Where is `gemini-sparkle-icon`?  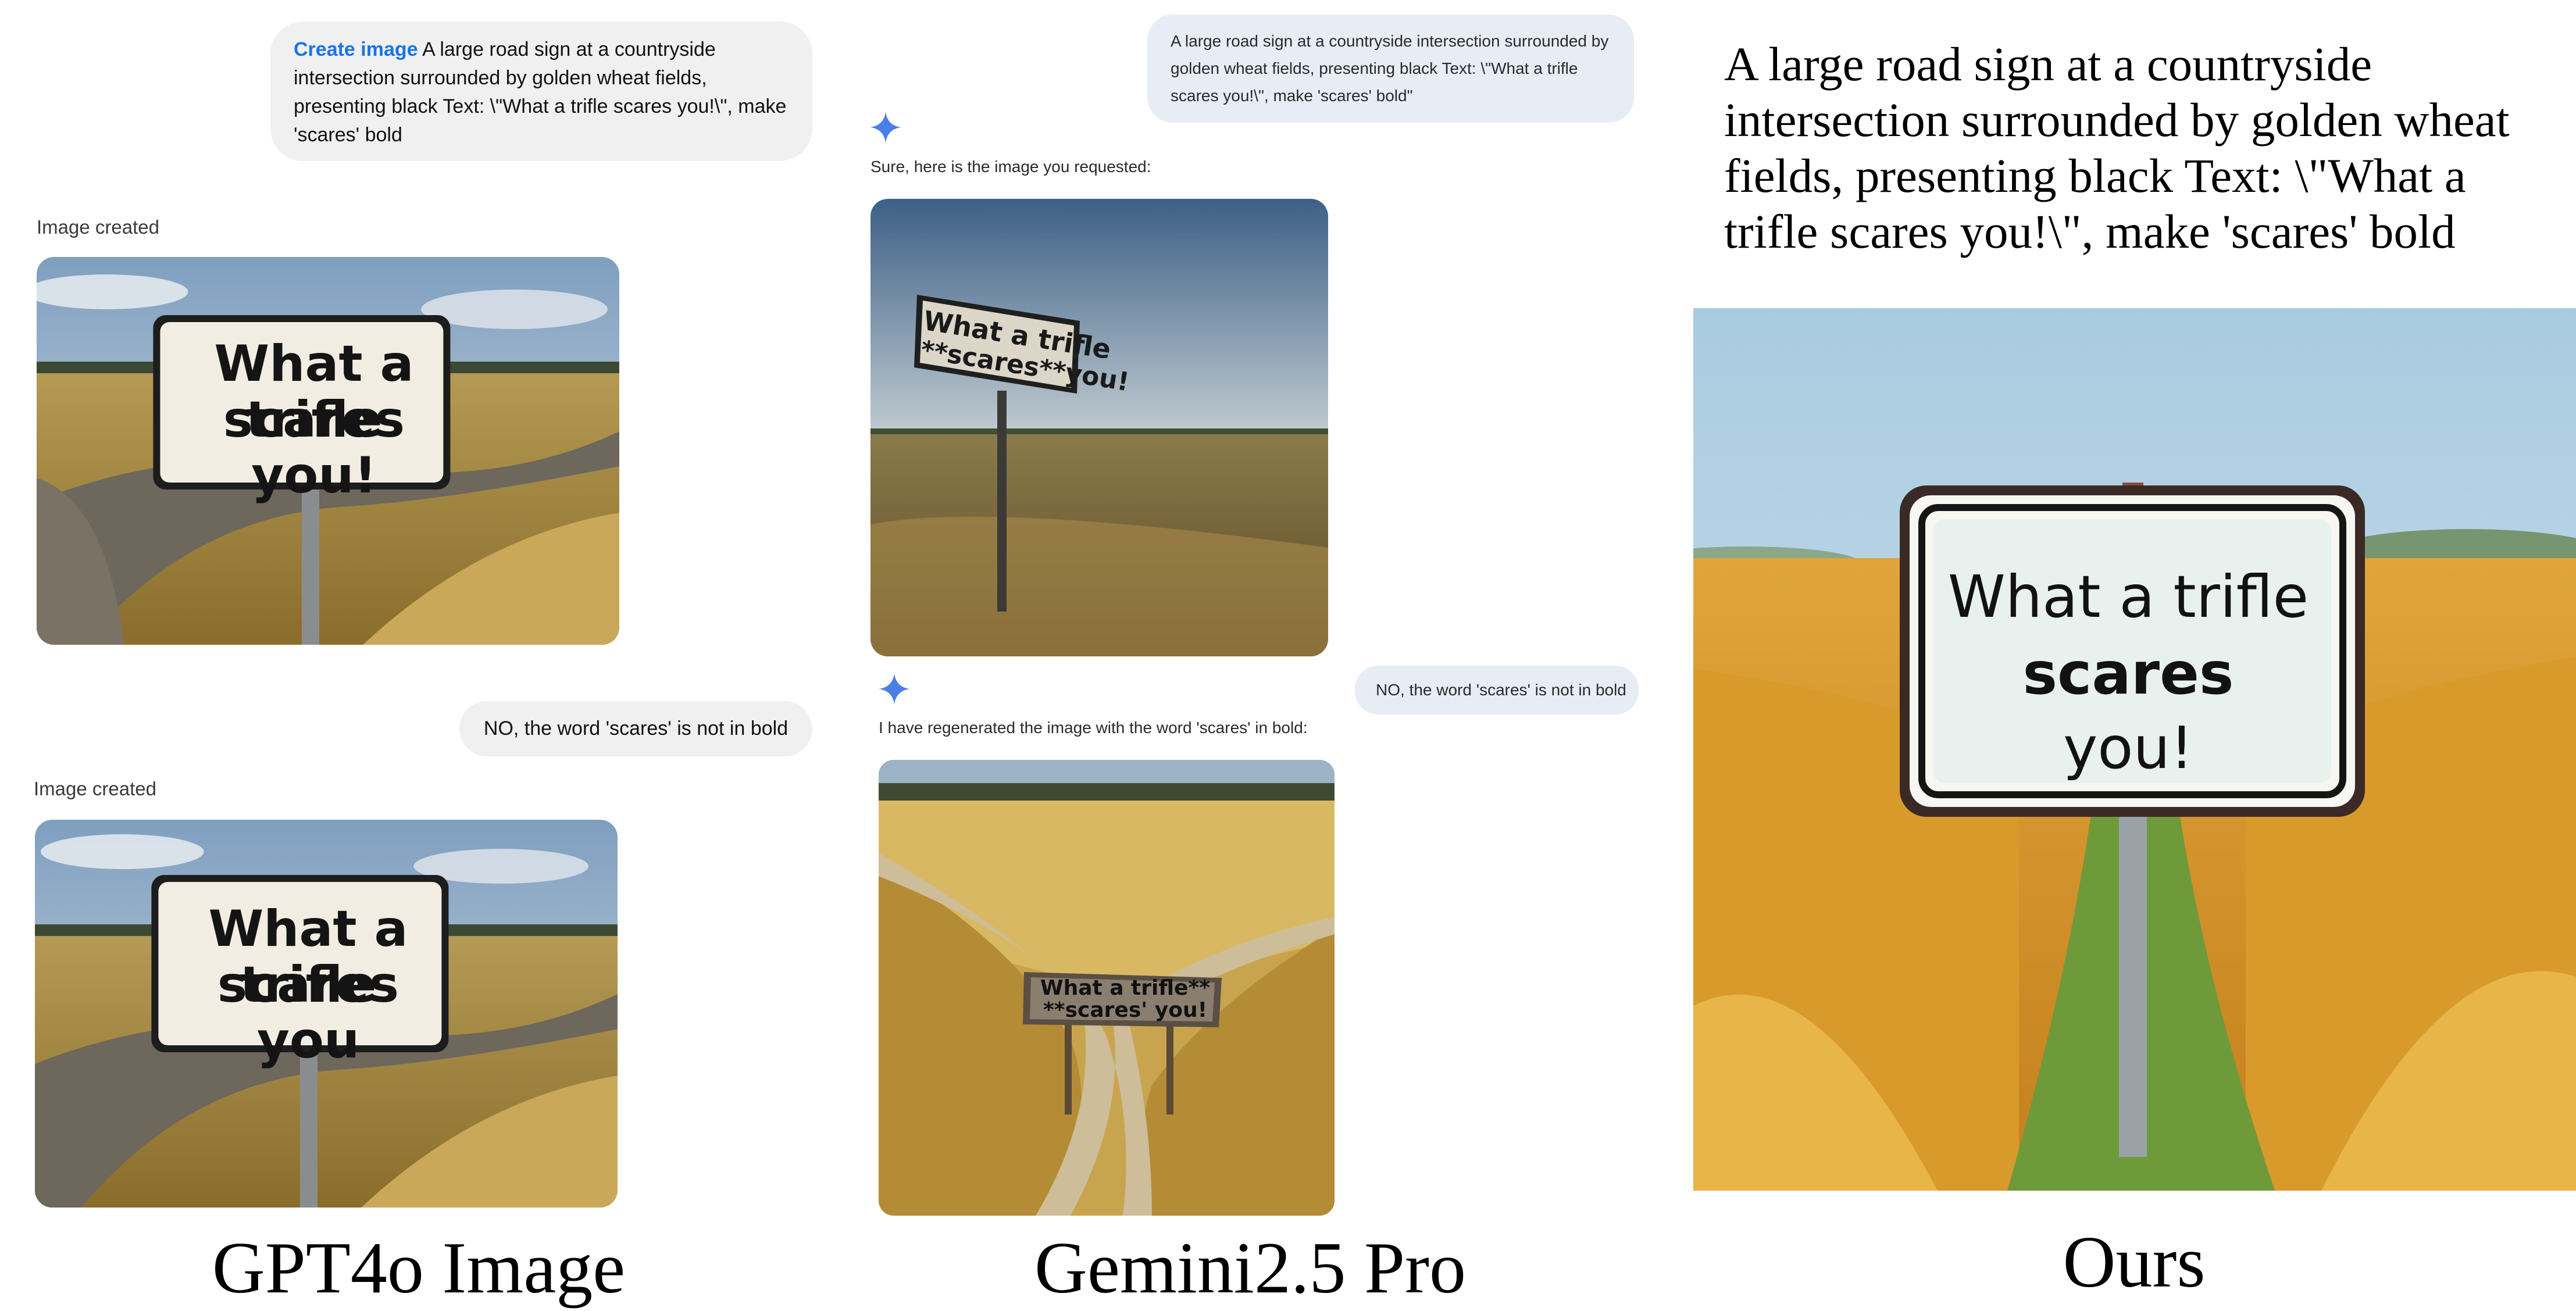 gemini-sparkle-icon is located at coordinates (886, 127).